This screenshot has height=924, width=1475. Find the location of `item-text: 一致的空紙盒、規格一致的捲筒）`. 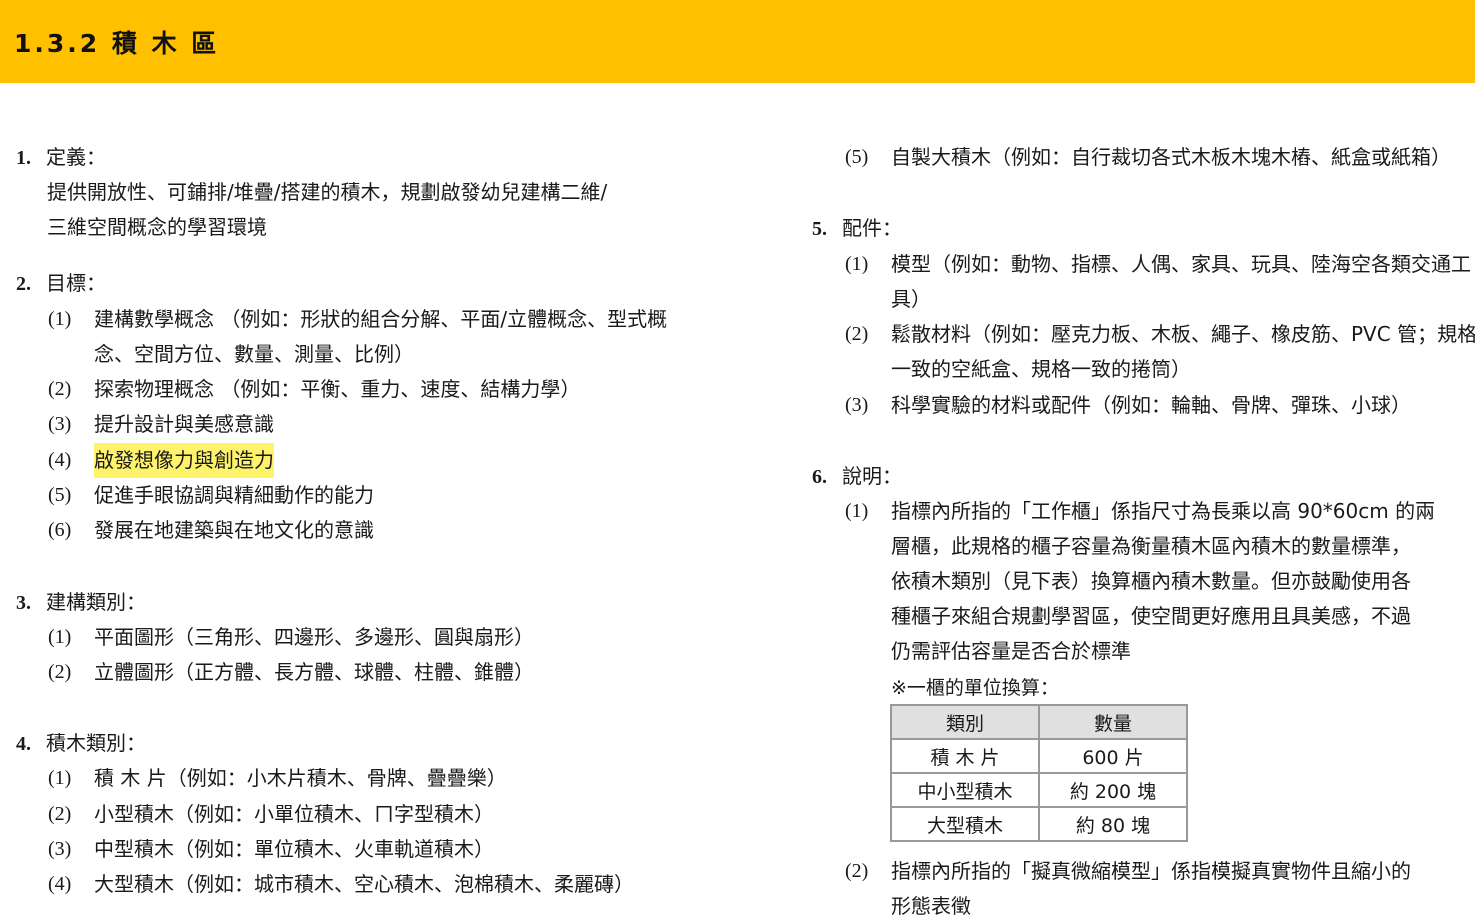

item-text: 一致的空紙盒、規格一致的捲筒） is located at coordinates (1041, 369).